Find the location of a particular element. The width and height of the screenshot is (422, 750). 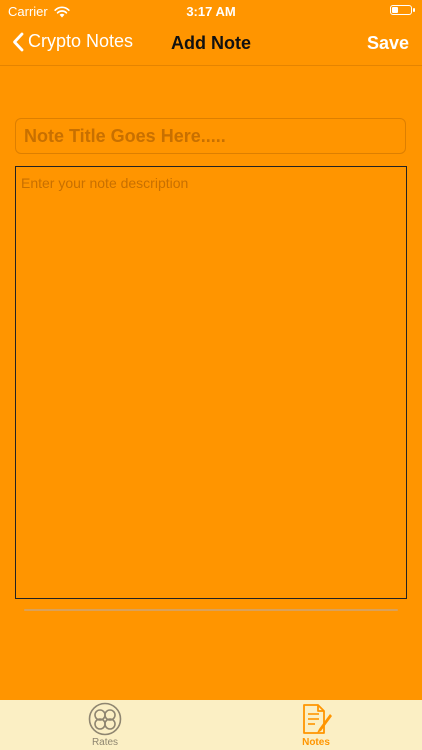

tab-rates-label: Rates is located at coordinates (105, 742).